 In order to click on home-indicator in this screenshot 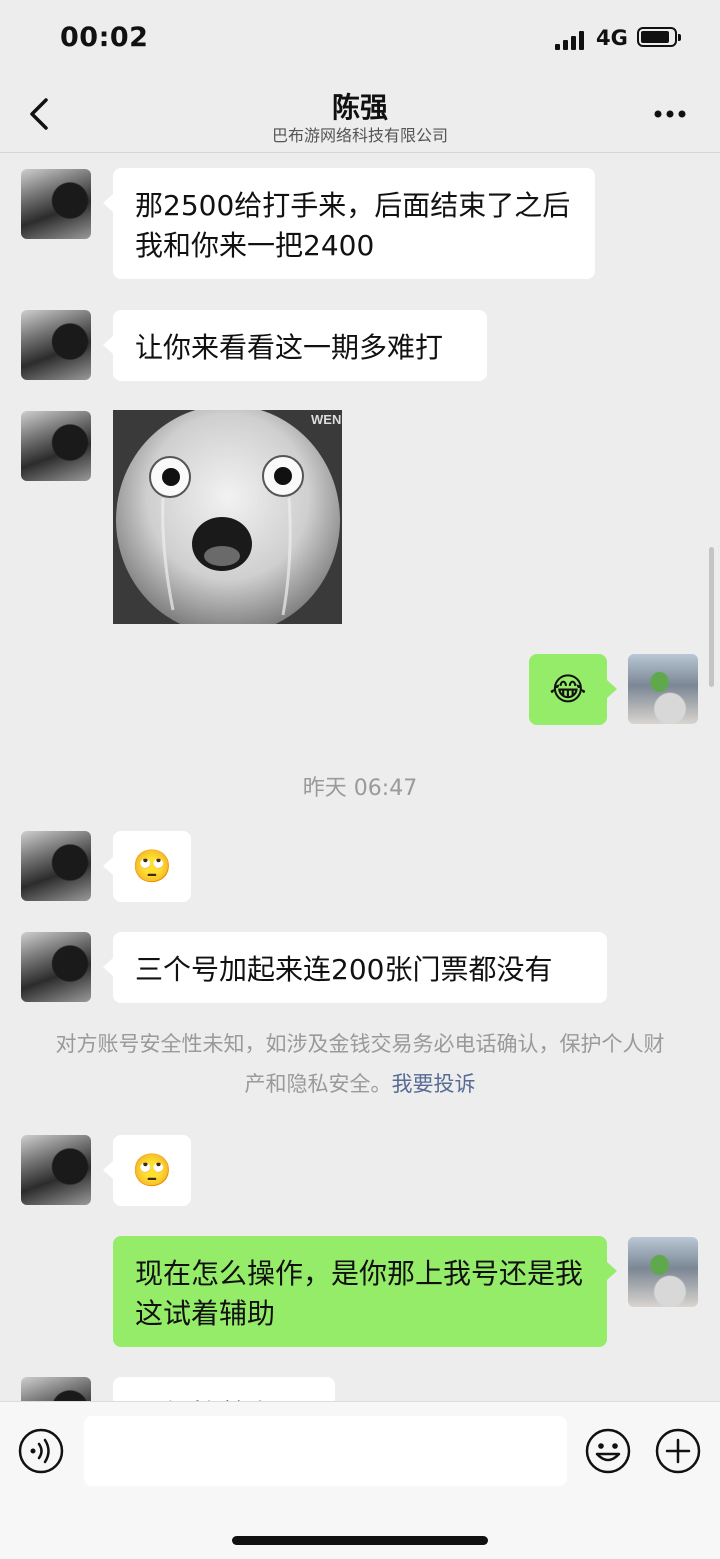, I will do `click(360, 1540)`.